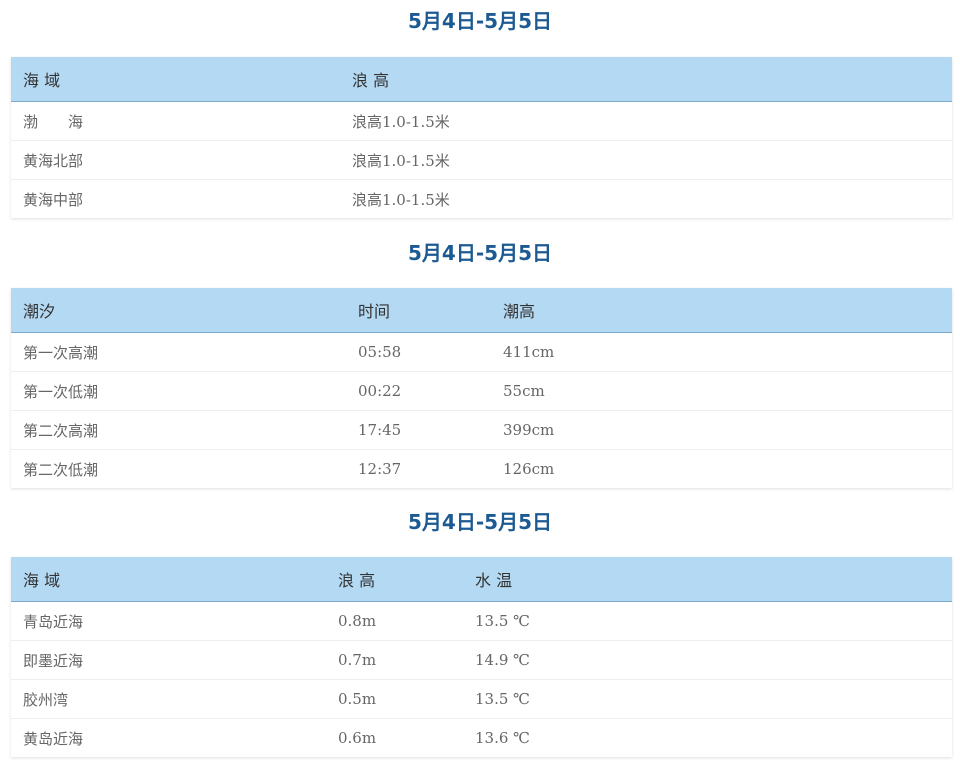  I want to click on sea-area-cell: 黄海中部, so click(53, 199).